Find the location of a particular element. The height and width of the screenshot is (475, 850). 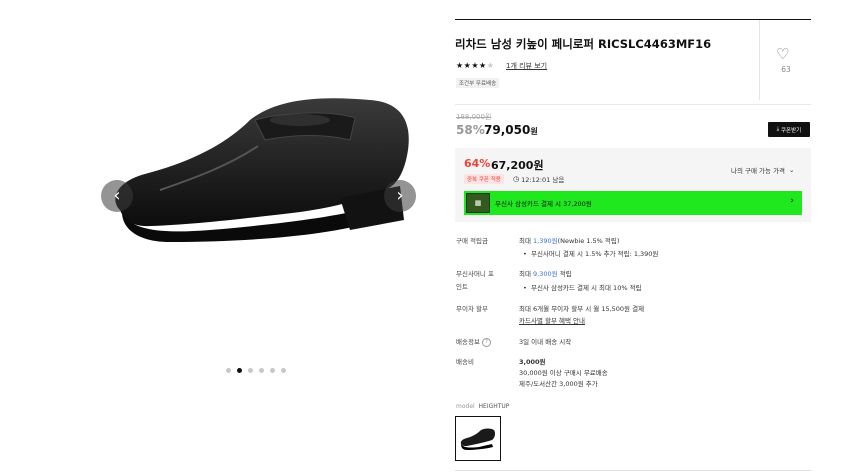

money-suffix: 적립 is located at coordinates (564, 274).